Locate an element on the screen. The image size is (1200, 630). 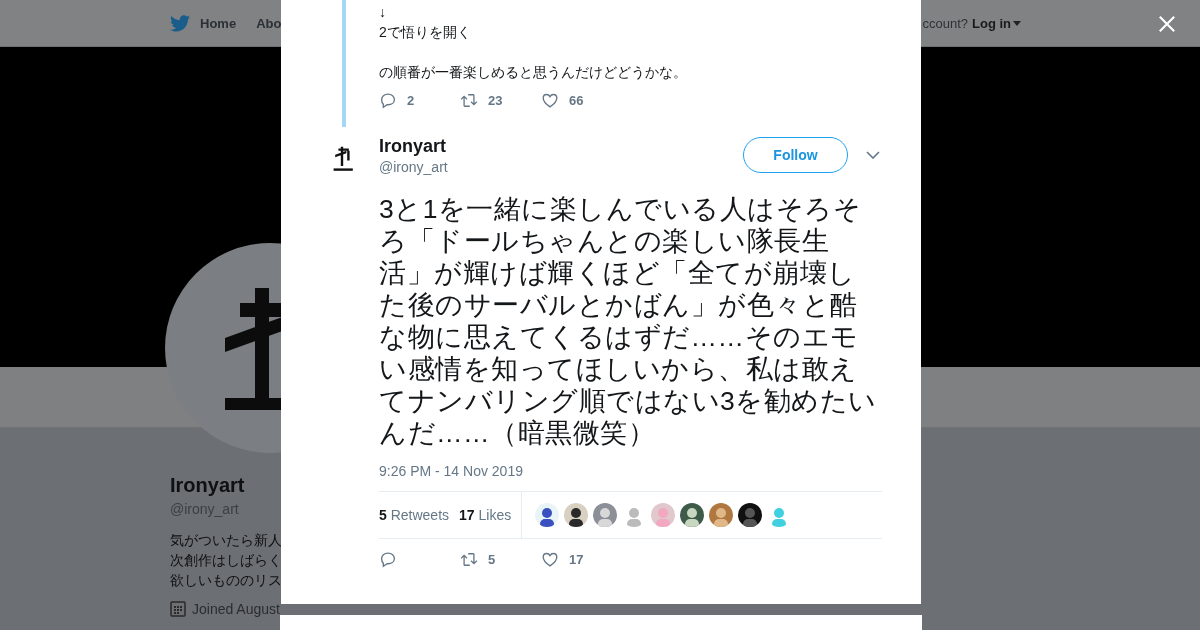
retweet-stat: 5 Retweets is located at coordinates (414, 515).